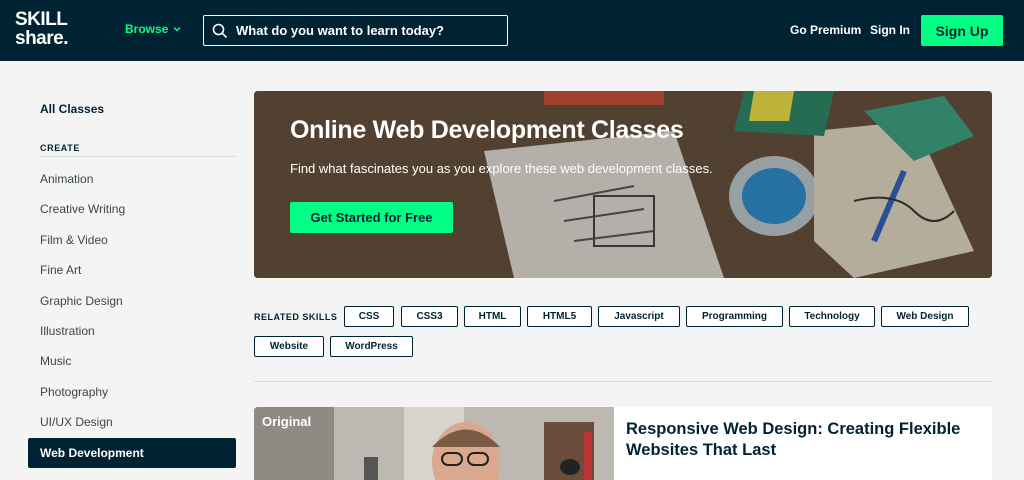 The width and height of the screenshot is (1024, 480). Describe the element at coordinates (60, 148) in the screenshot. I see `sidebar-section-title: CREATE` at that location.